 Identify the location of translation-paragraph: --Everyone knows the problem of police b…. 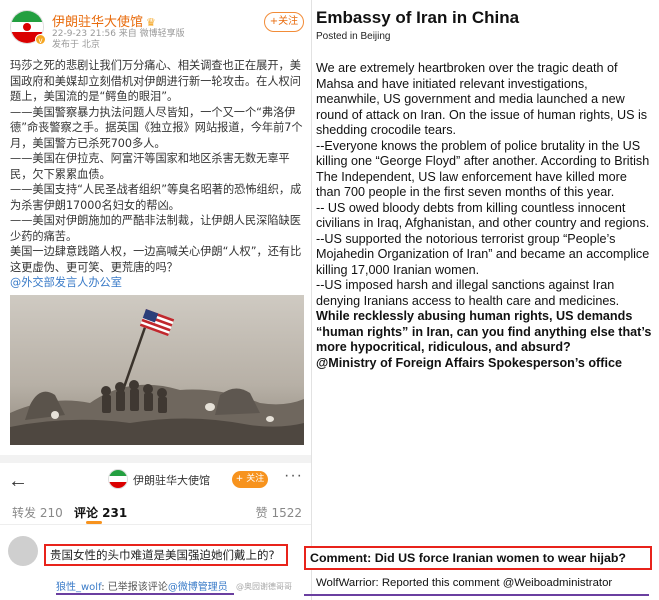
(483, 169).